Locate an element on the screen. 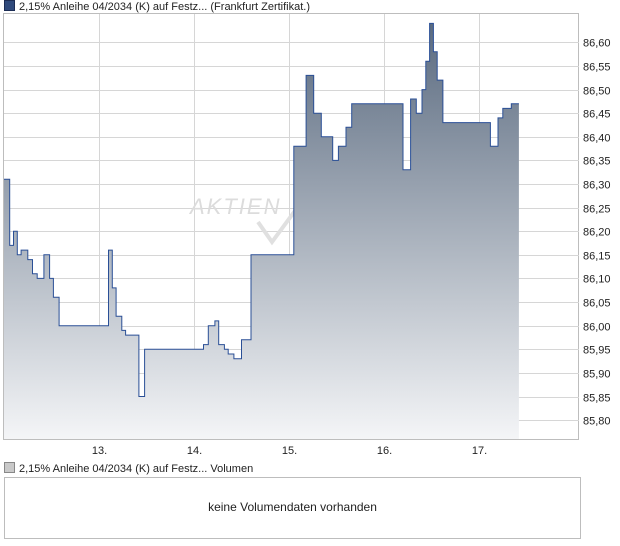  watermark: AKTIEN is located at coordinates (234, 206).